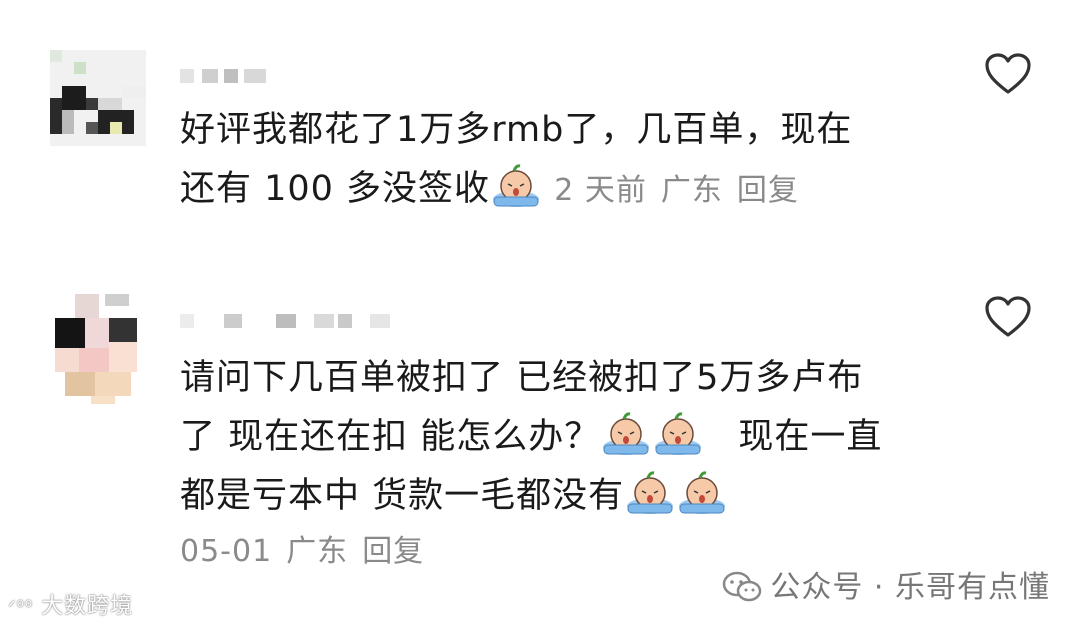  Describe the element at coordinates (600, 190) in the screenshot. I see `comment-date: 2 天前` at that location.